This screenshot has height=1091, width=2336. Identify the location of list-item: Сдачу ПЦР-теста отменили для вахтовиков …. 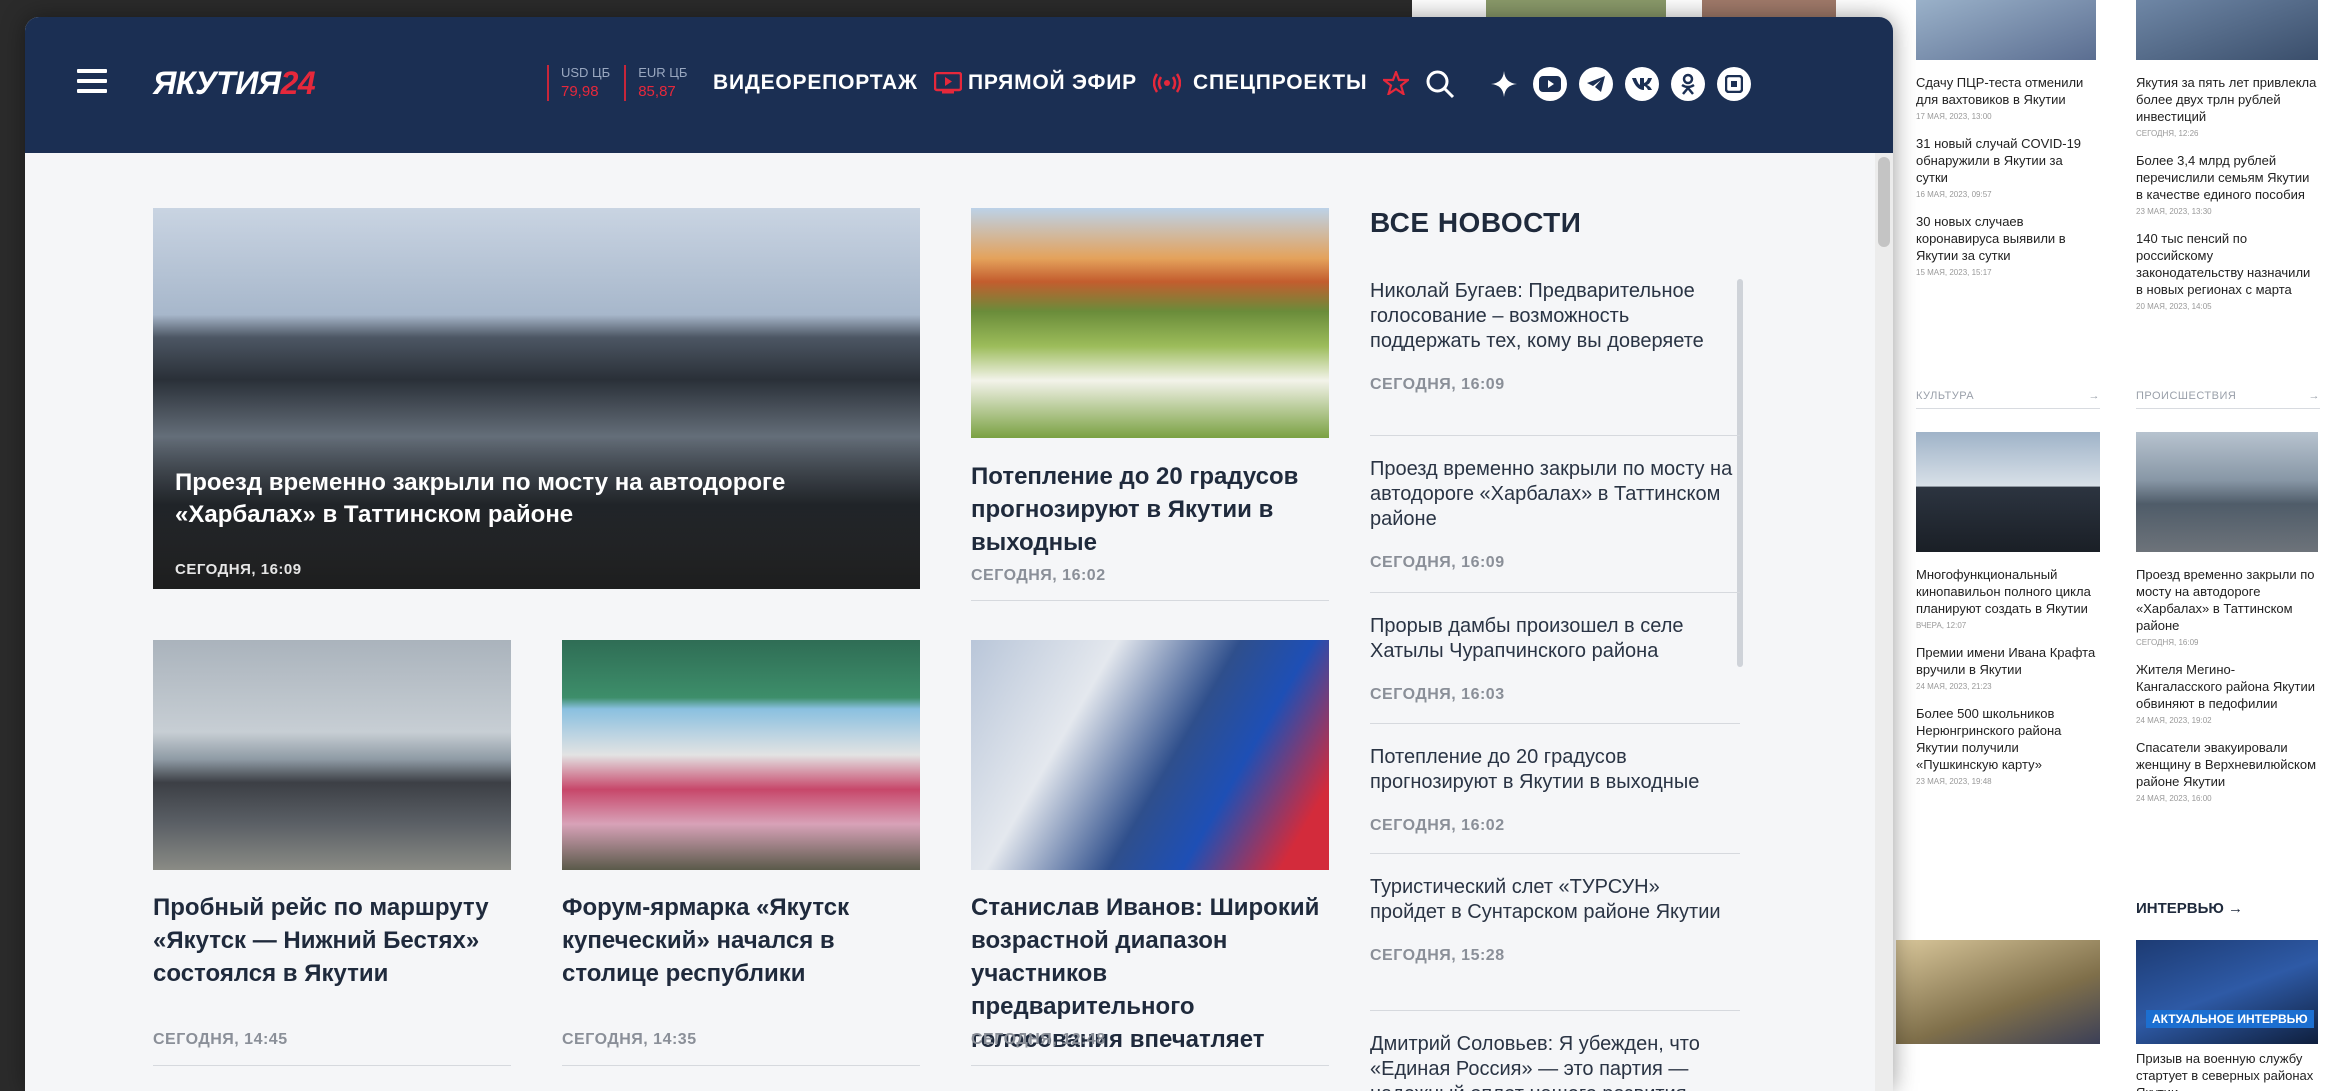
(2006, 97).